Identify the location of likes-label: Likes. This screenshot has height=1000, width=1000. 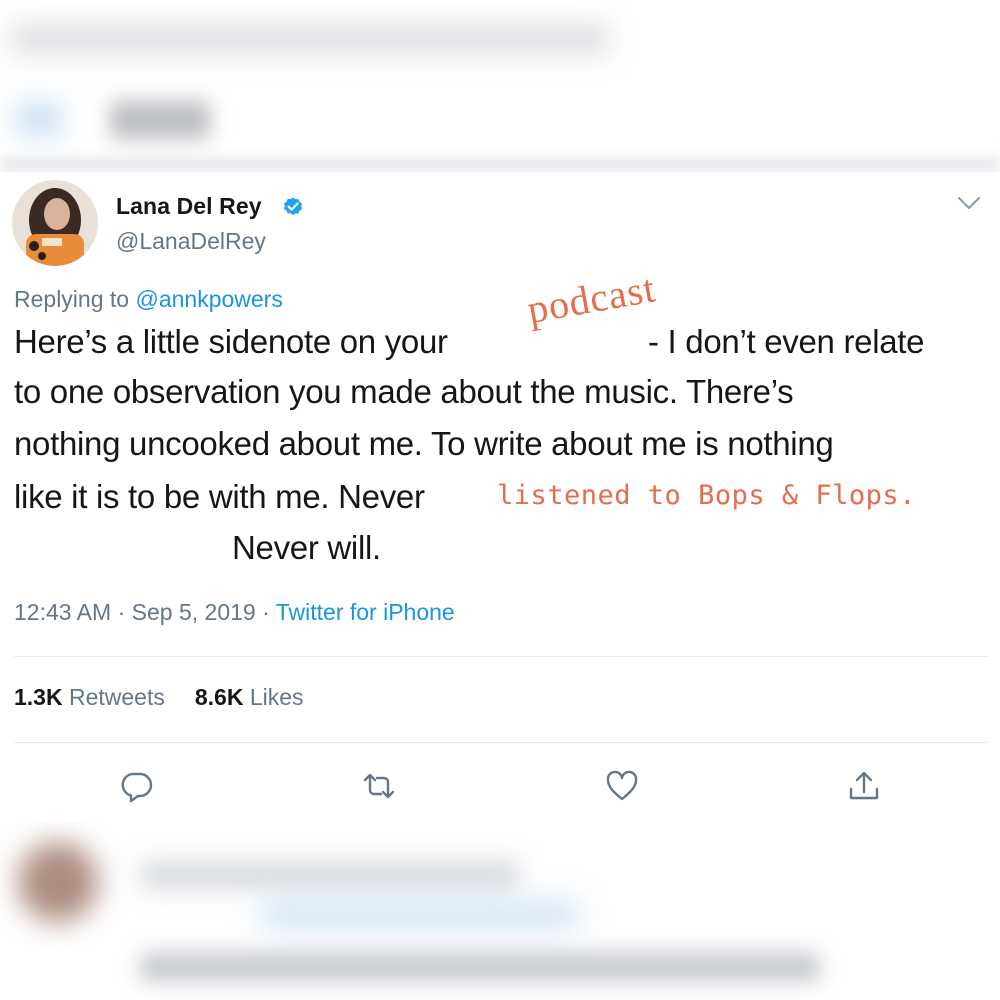
(276, 697).